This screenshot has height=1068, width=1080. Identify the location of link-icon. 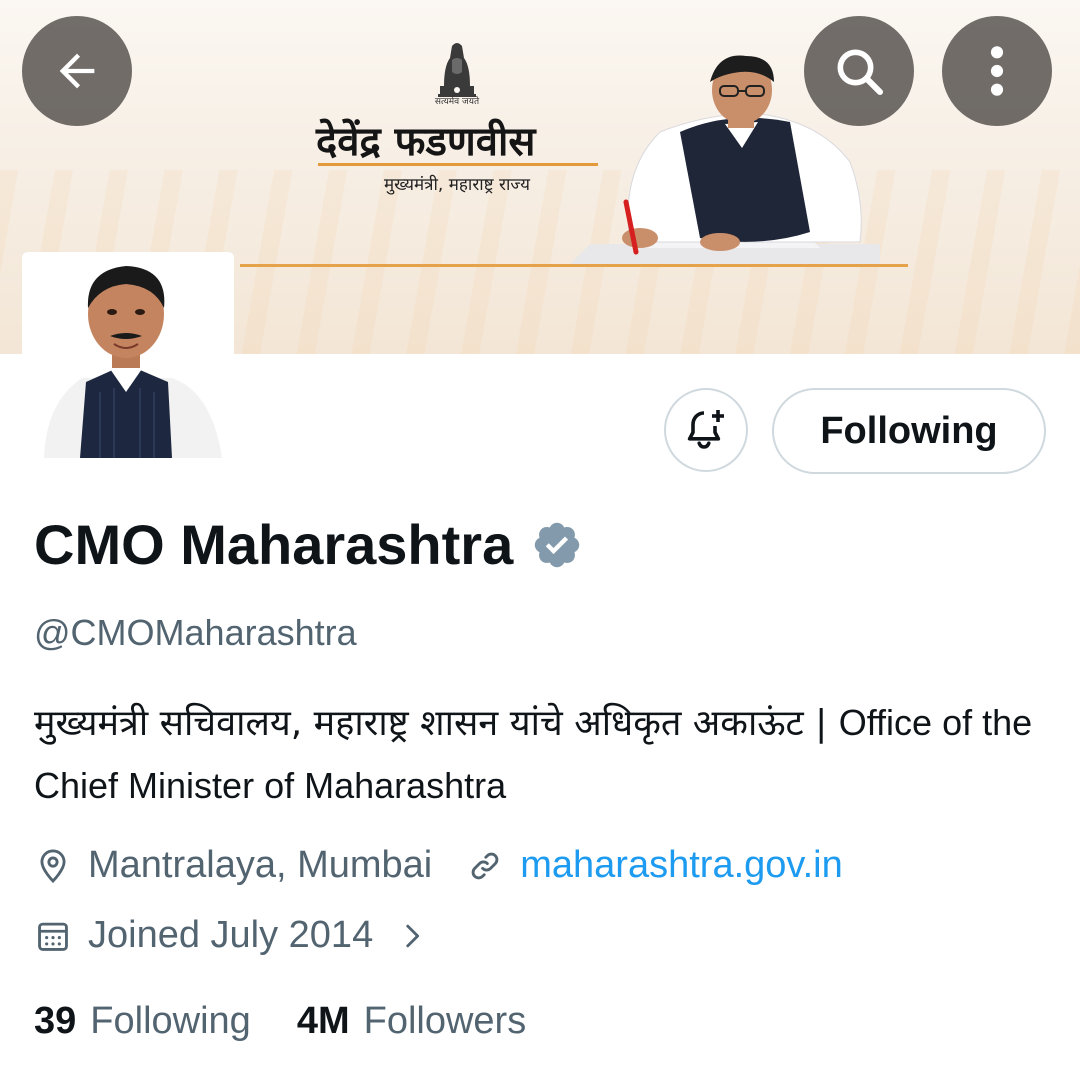
(485, 865).